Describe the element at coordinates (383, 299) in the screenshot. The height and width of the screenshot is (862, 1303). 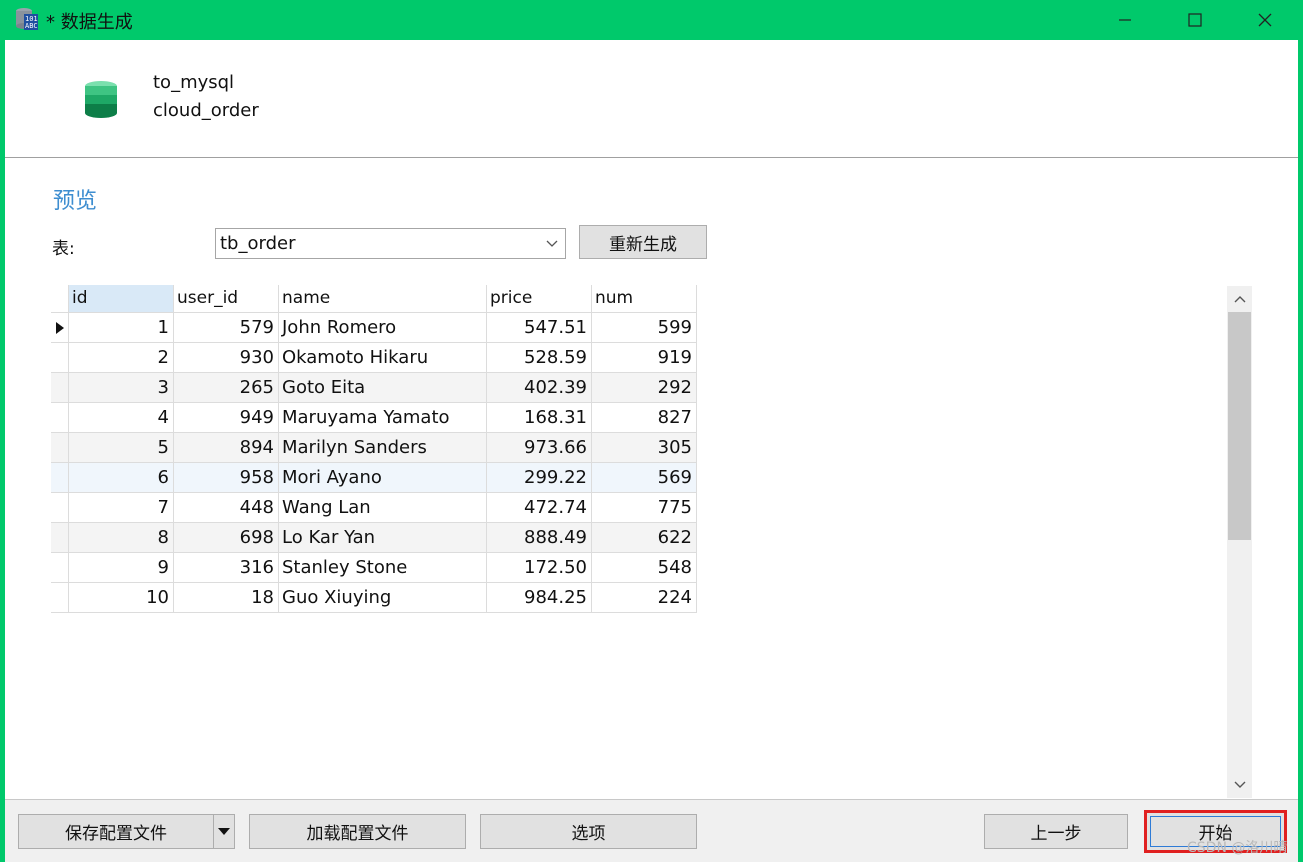
I see `column-header-name: name` at that location.